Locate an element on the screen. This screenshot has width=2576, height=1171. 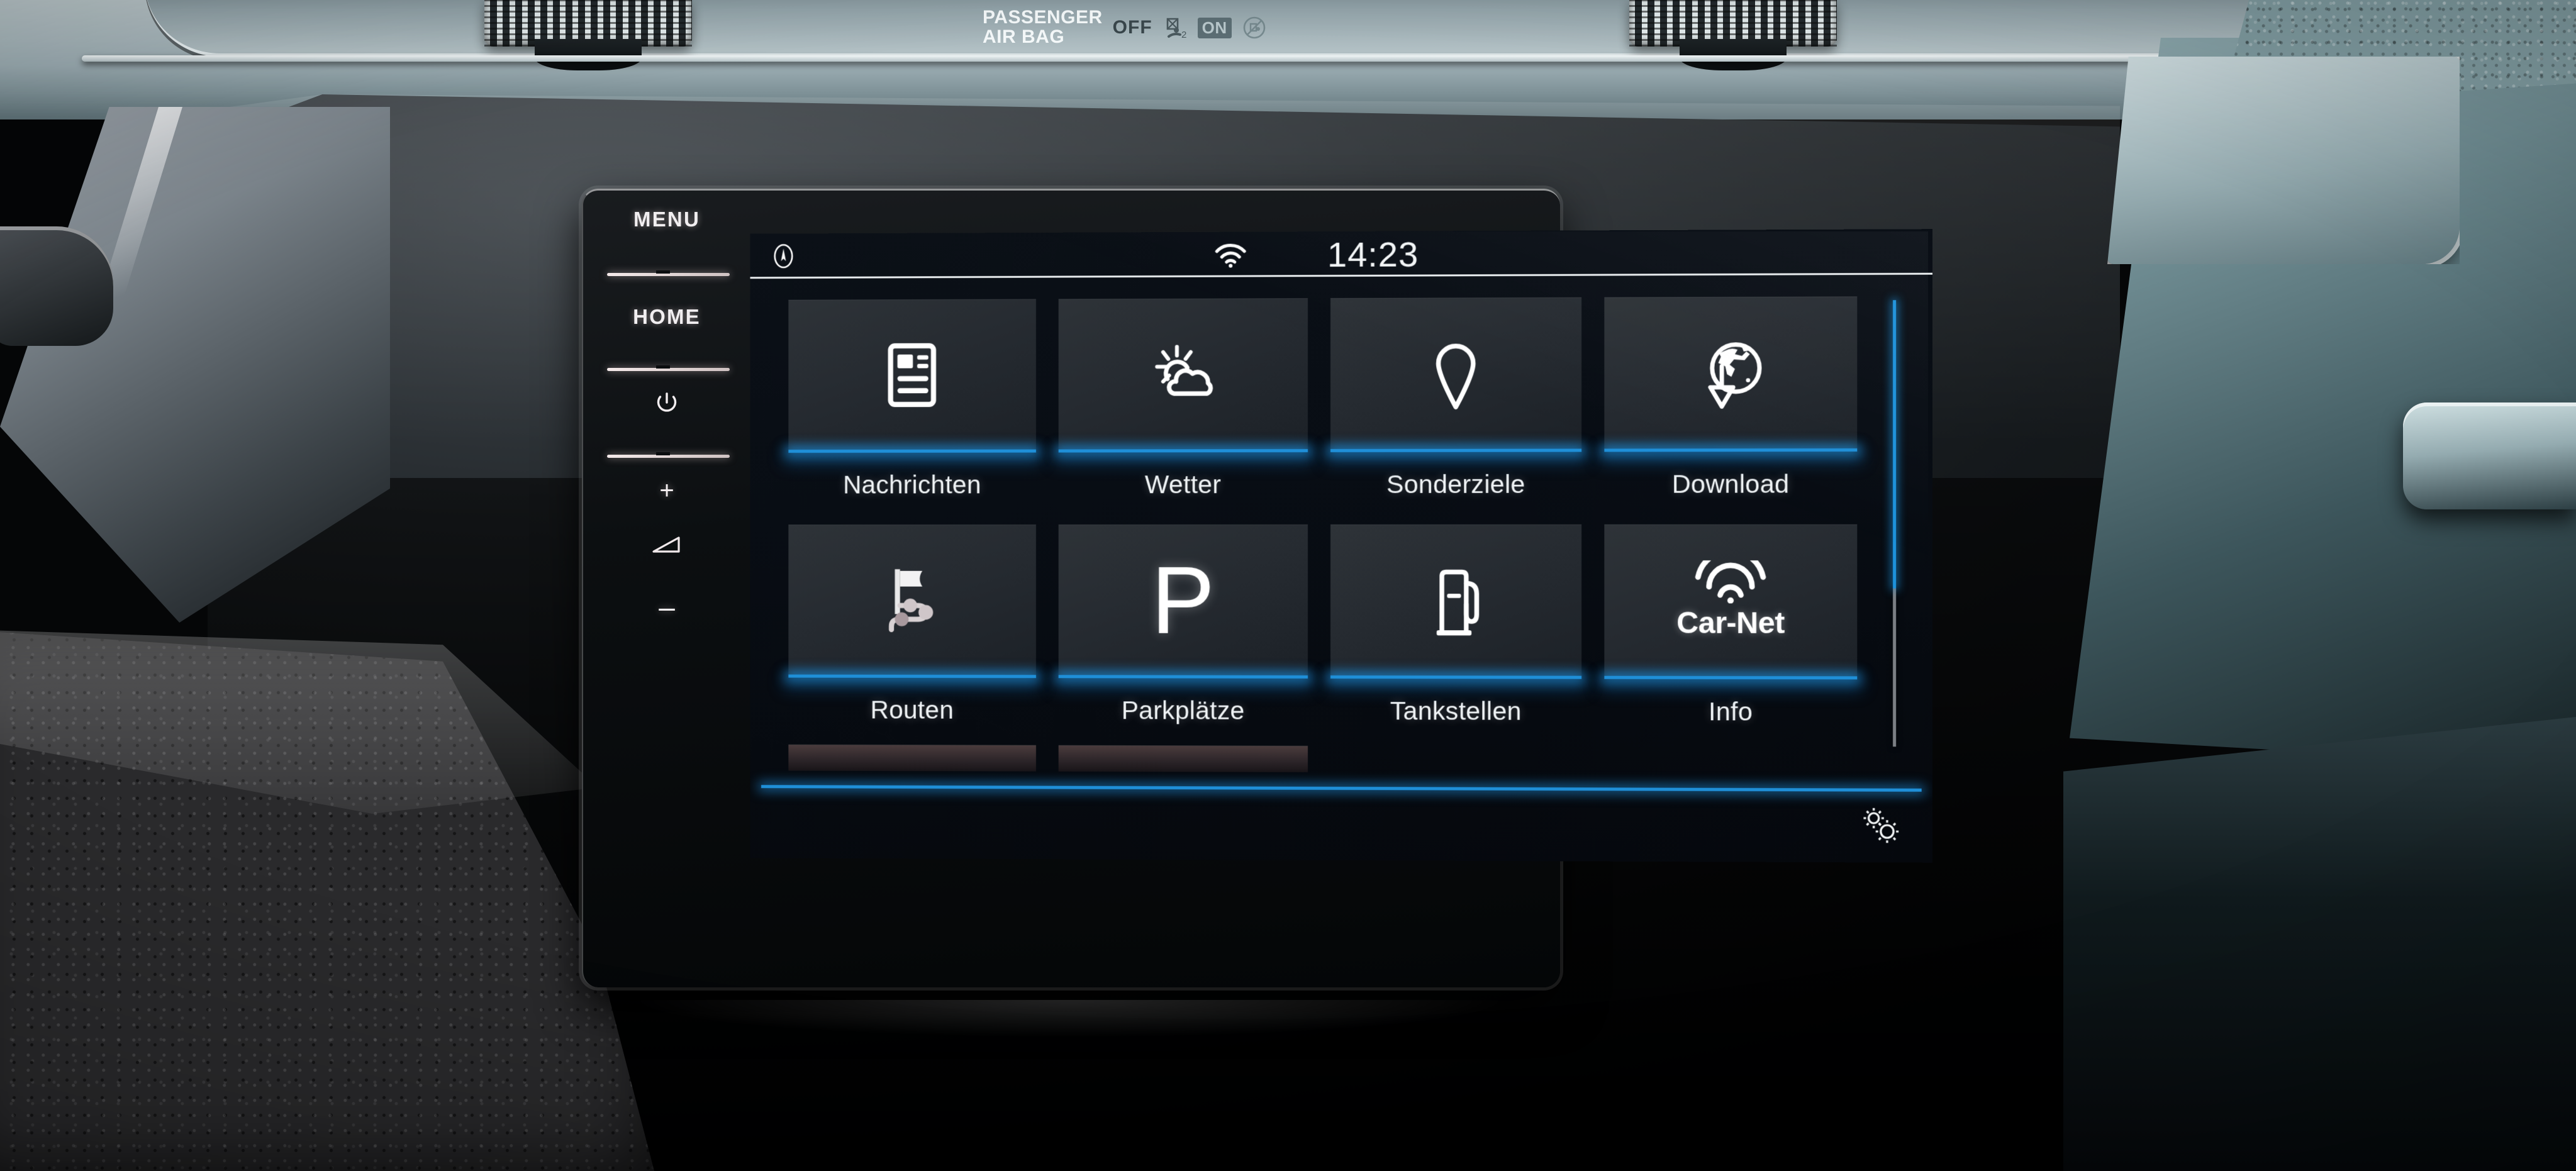
volume-wedge-icon is located at coordinates (666, 547).